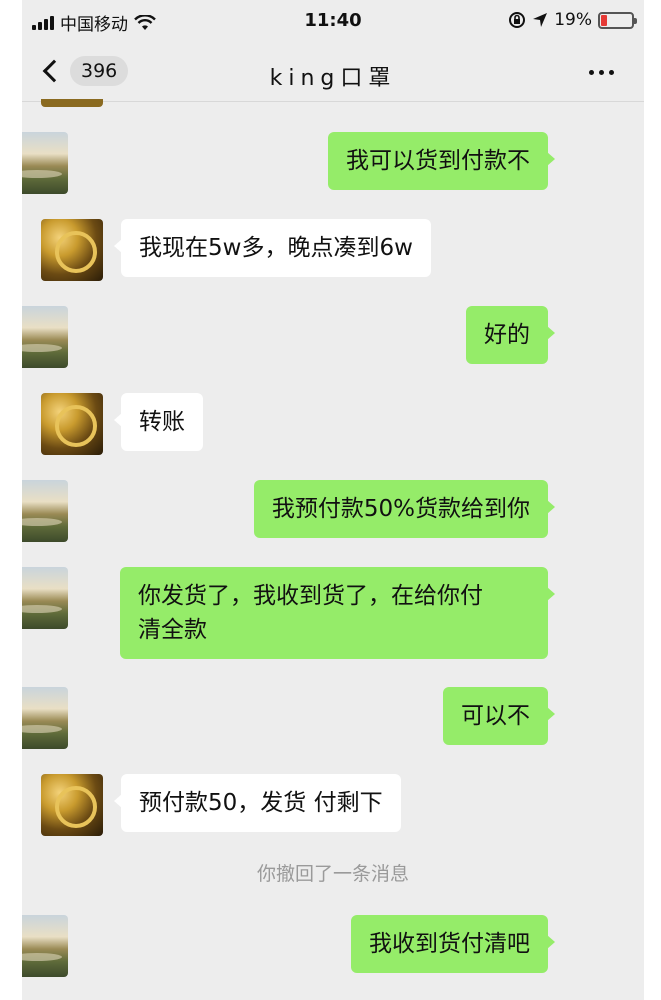  Describe the element at coordinates (257, 803) in the screenshot. I see `message-bubble: 预付款50，发货 付剩下` at that location.